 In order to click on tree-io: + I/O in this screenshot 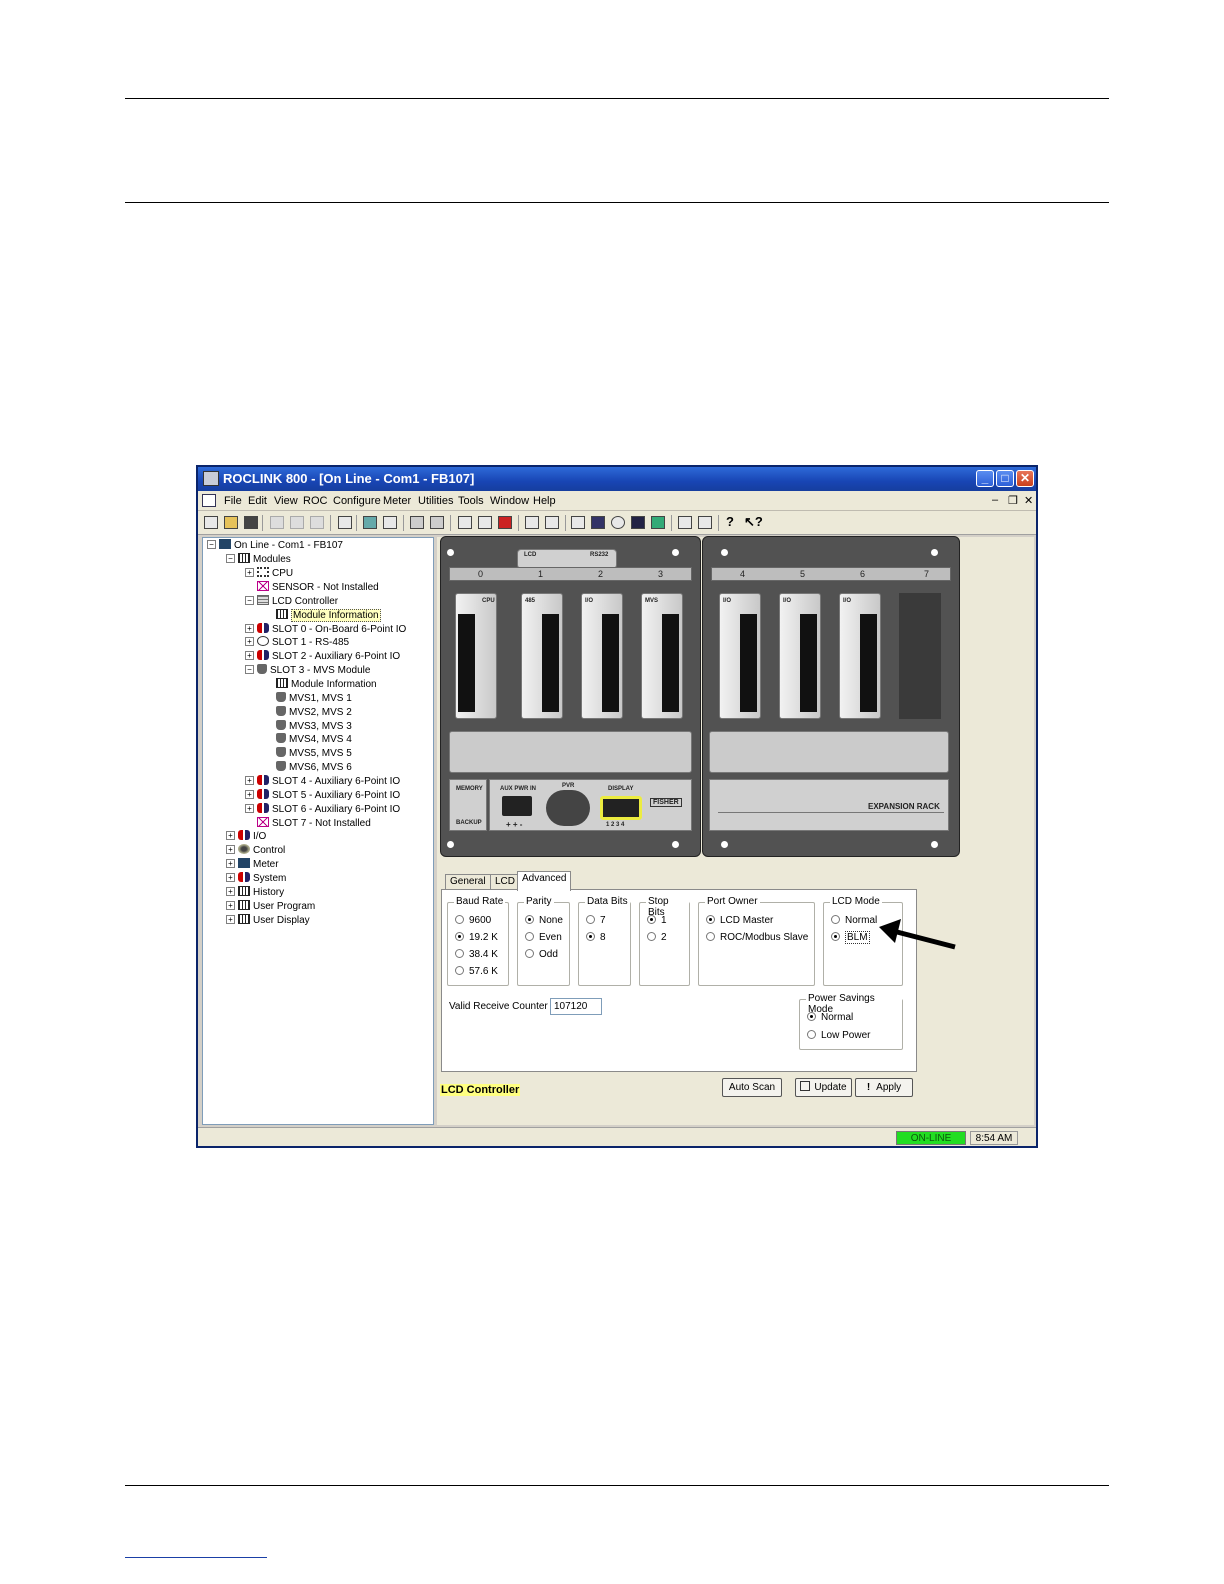, I will do `click(246, 836)`.